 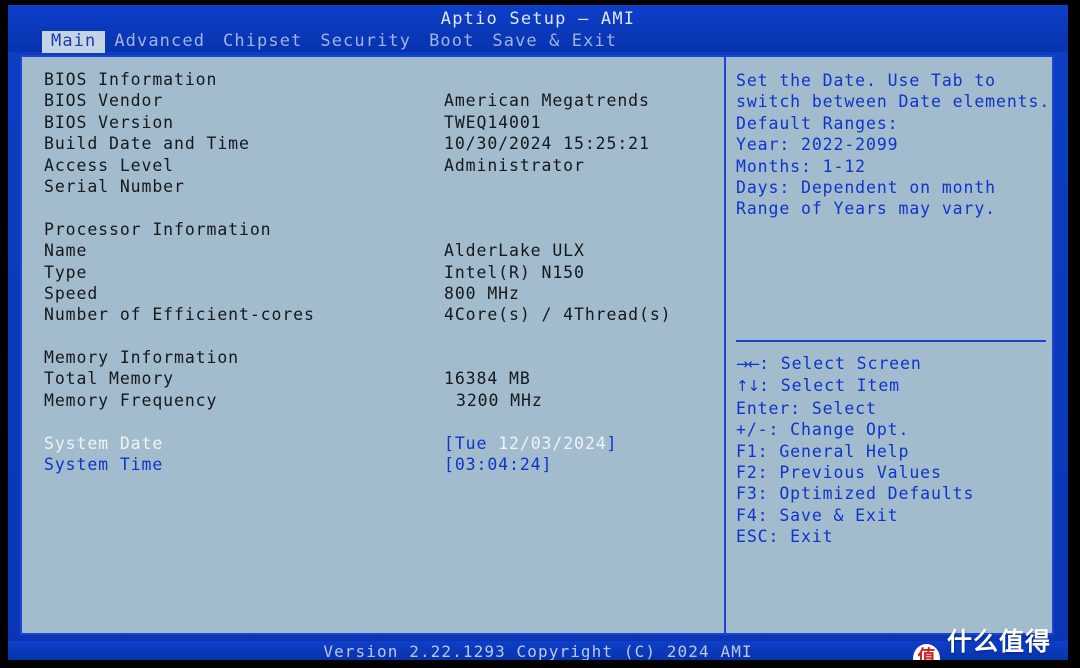 I want to click on row-value: AlderLake ULX, so click(x=514, y=251).